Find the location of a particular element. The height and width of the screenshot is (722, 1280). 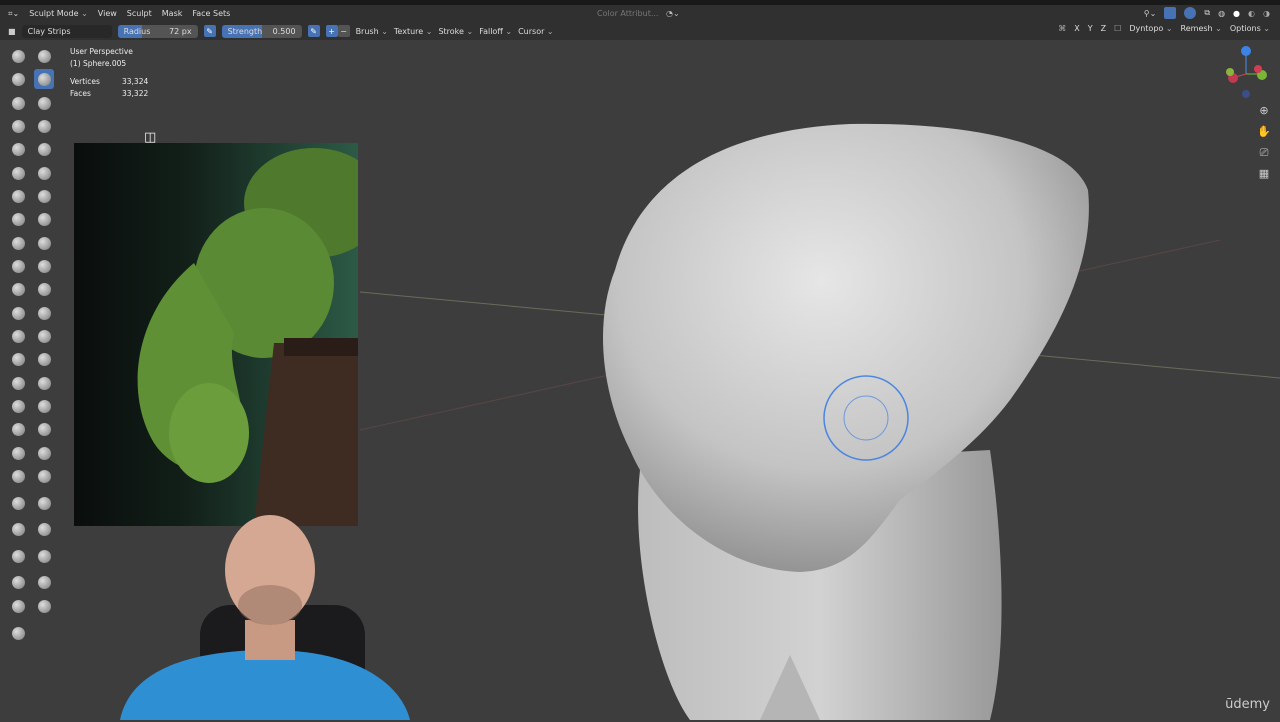

reference-figure is located at coordinates (247, 337).